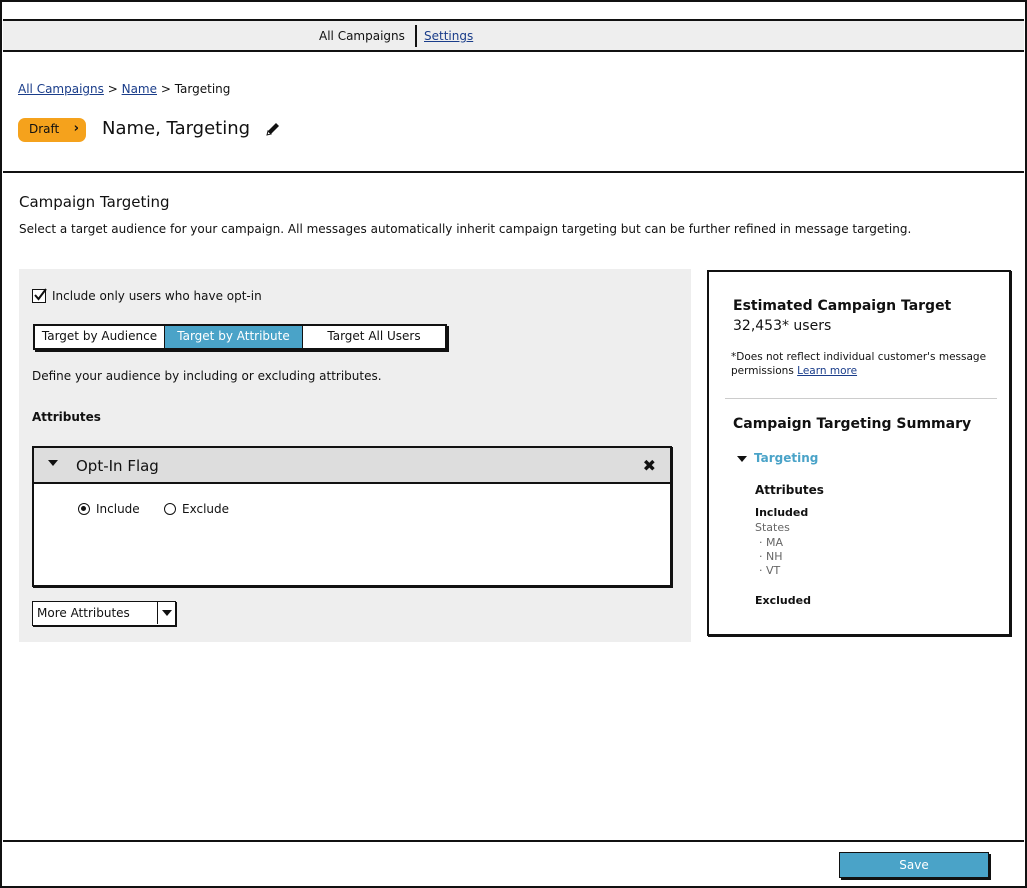  Describe the element at coordinates (772, 527) in the screenshot. I see `summary-states-label: States` at that location.